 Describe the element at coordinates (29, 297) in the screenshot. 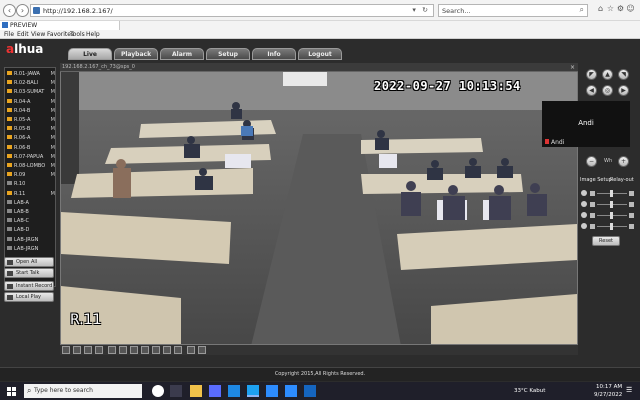

I see `local-play-button: Local Play` at that location.